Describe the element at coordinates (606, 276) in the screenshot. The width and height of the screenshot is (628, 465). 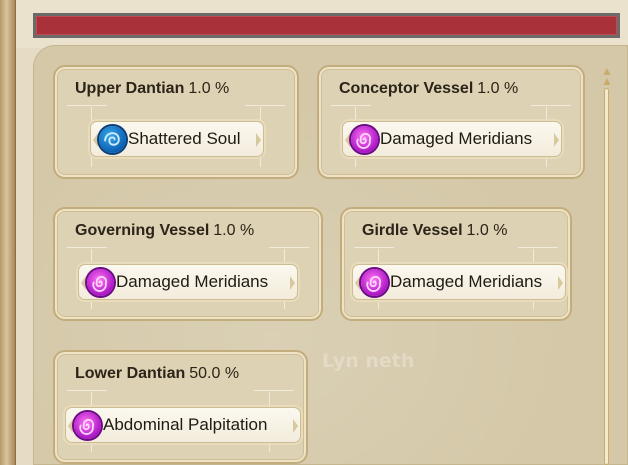
I see `scroll-track` at that location.